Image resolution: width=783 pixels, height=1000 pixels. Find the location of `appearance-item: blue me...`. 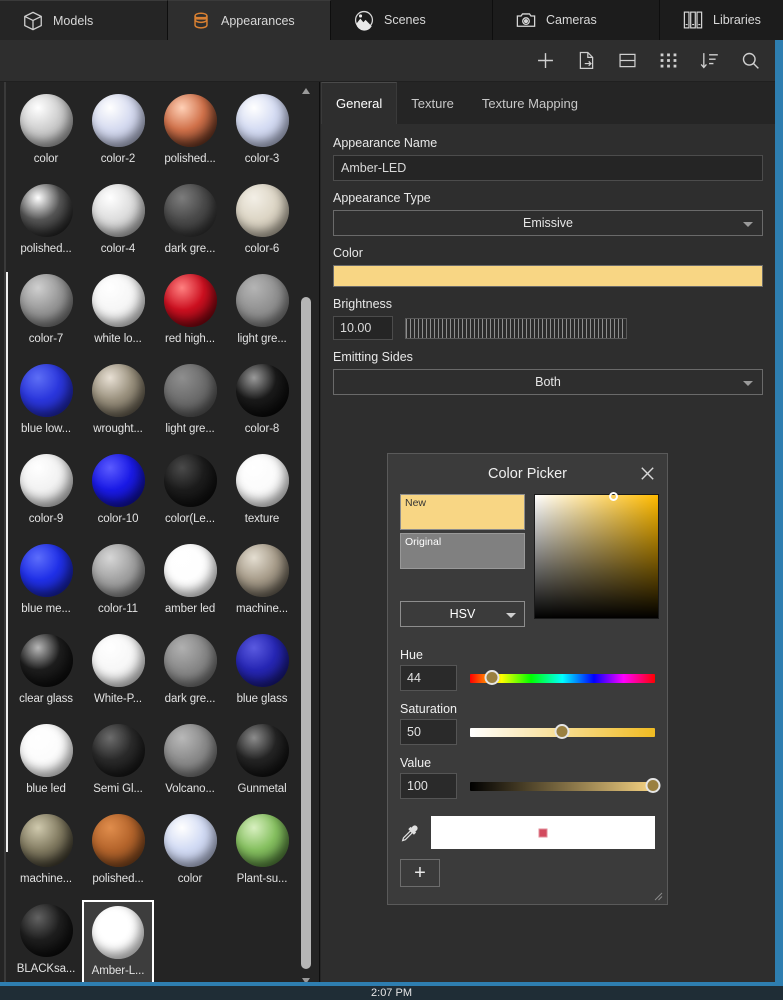

appearance-item: blue me... is located at coordinates (46, 585).